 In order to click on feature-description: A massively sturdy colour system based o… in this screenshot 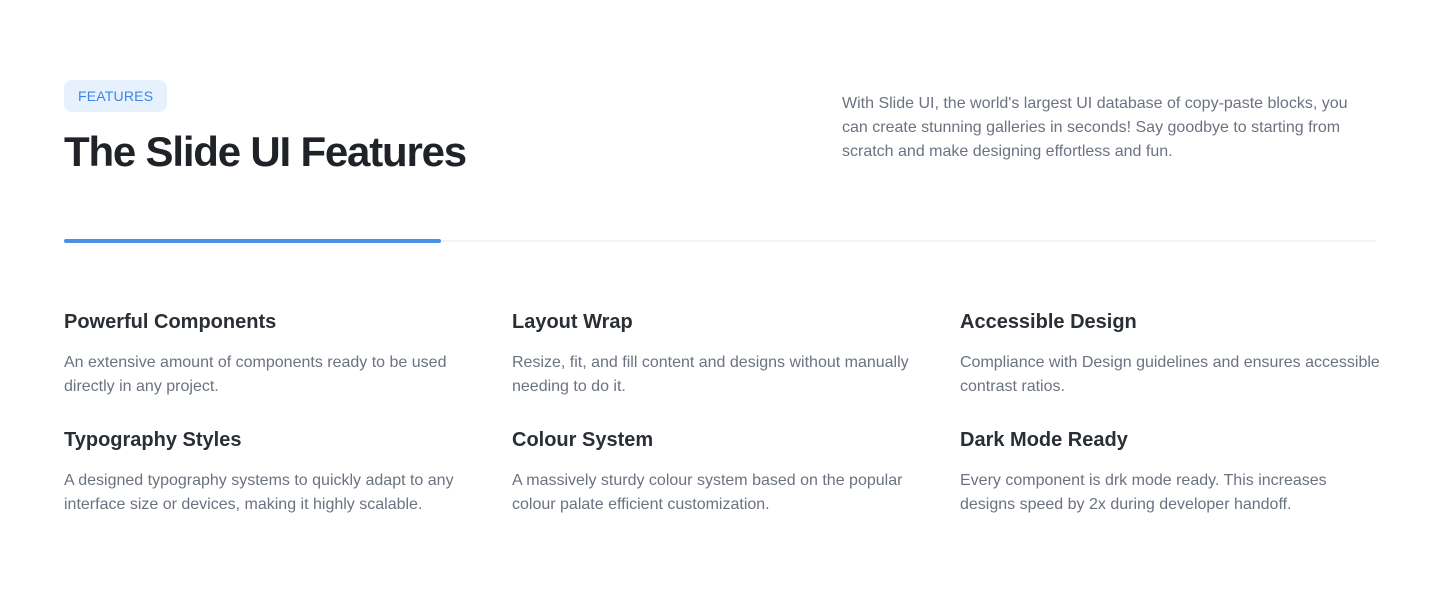, I will do `click(707, 492)`.